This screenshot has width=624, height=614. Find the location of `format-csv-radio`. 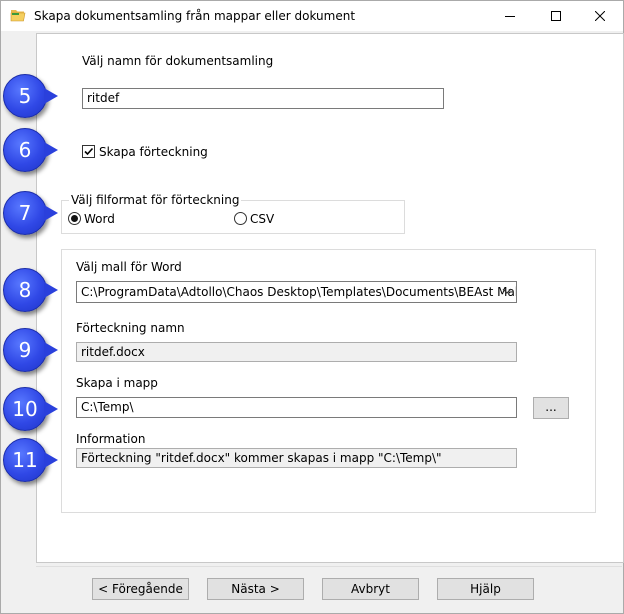

format-csv-radio is located at coordinates (240, 218).